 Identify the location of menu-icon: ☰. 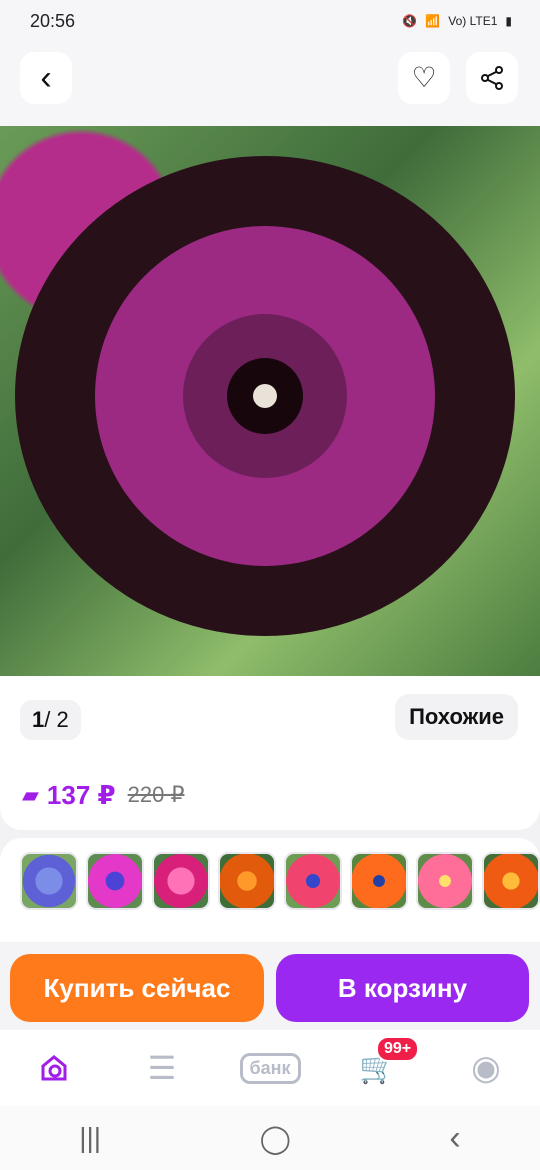
(162, 1068).